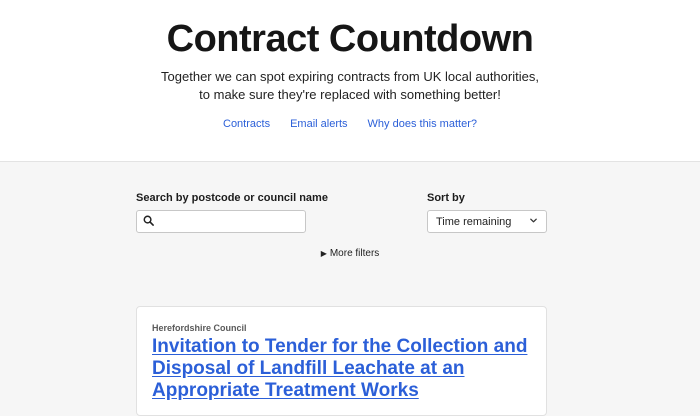 The height and width of the screenshot is (416, 700). What do you see at coordinates (232, 198) in the screenshot?
I see `search-label: Search by postcode or council name` at bounding box center [232, 198].